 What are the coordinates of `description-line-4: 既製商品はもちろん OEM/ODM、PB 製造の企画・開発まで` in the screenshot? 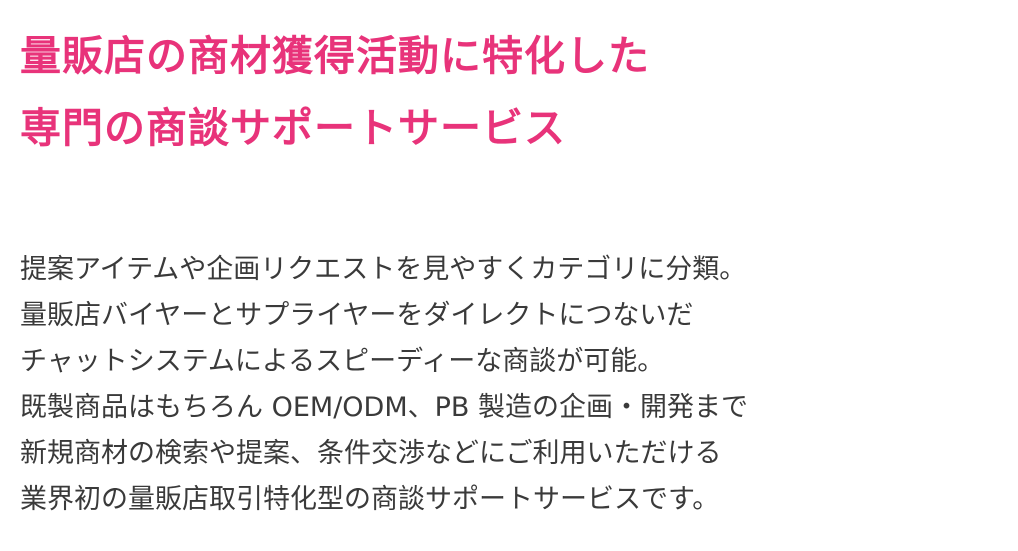 It's located at (384, 407).